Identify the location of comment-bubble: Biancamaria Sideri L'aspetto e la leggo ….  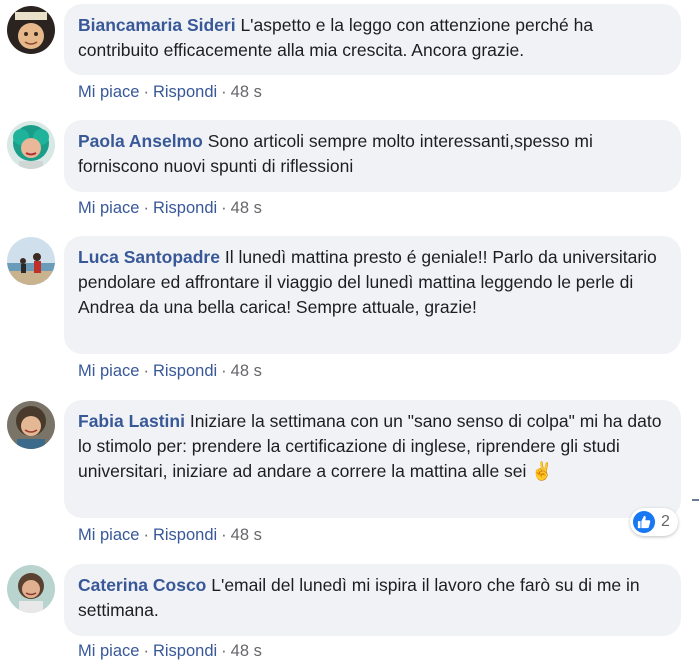
(372, 39).